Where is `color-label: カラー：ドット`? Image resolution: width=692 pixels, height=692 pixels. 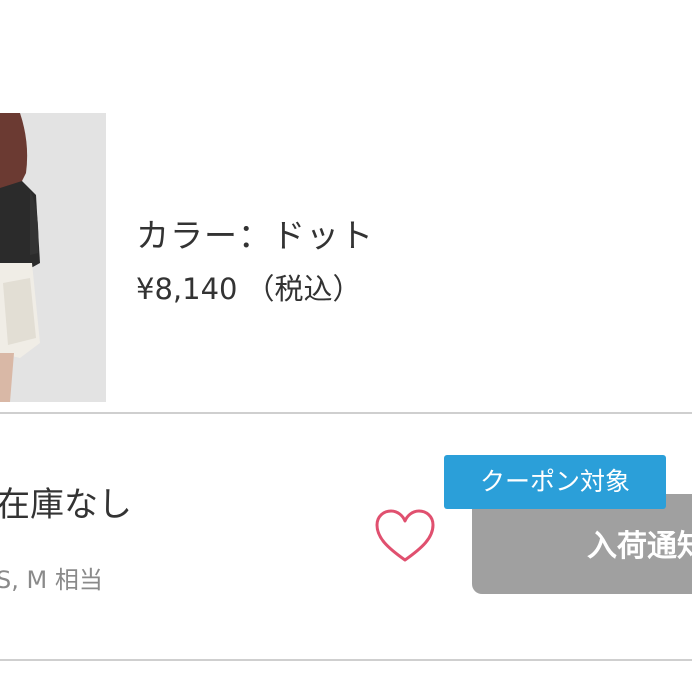 color-label: カラー：ドット is located at coordinates (255, 235).